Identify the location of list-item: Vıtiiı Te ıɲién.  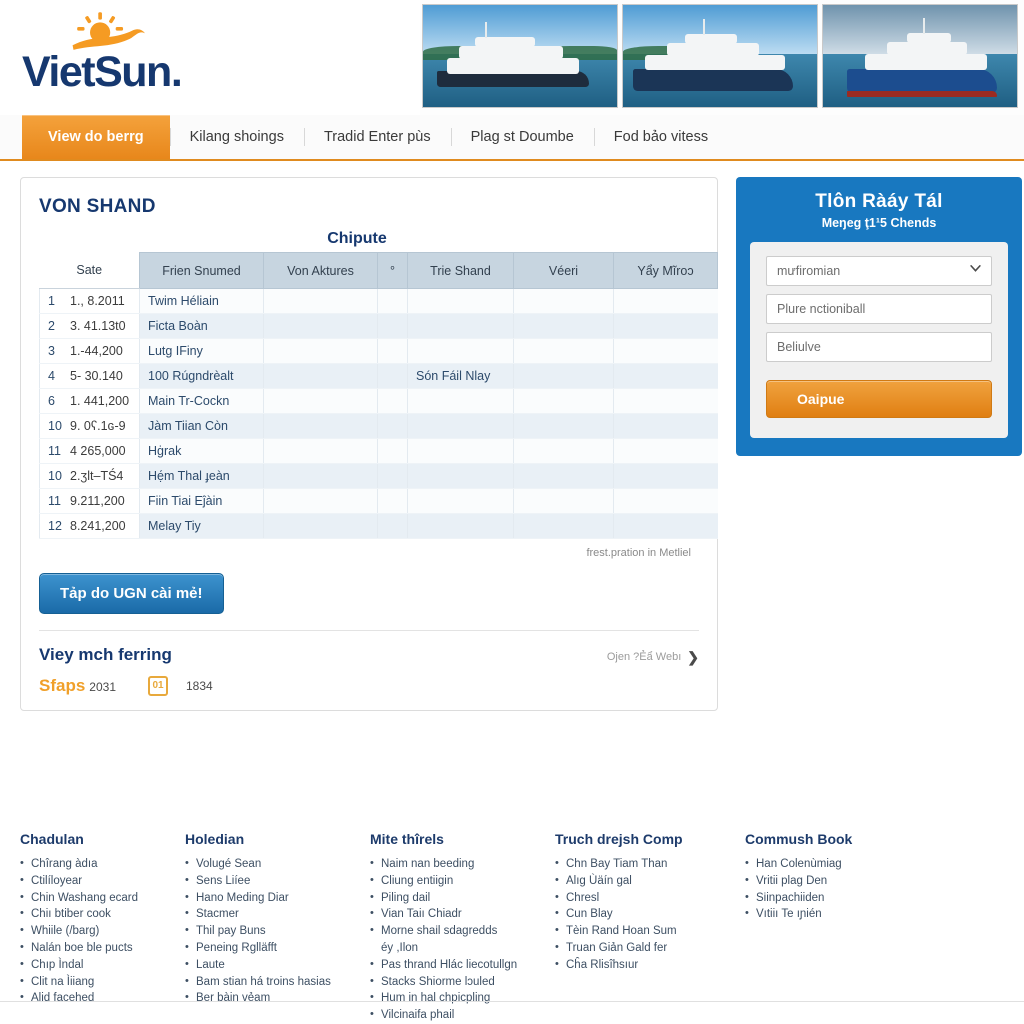
(845, 914).